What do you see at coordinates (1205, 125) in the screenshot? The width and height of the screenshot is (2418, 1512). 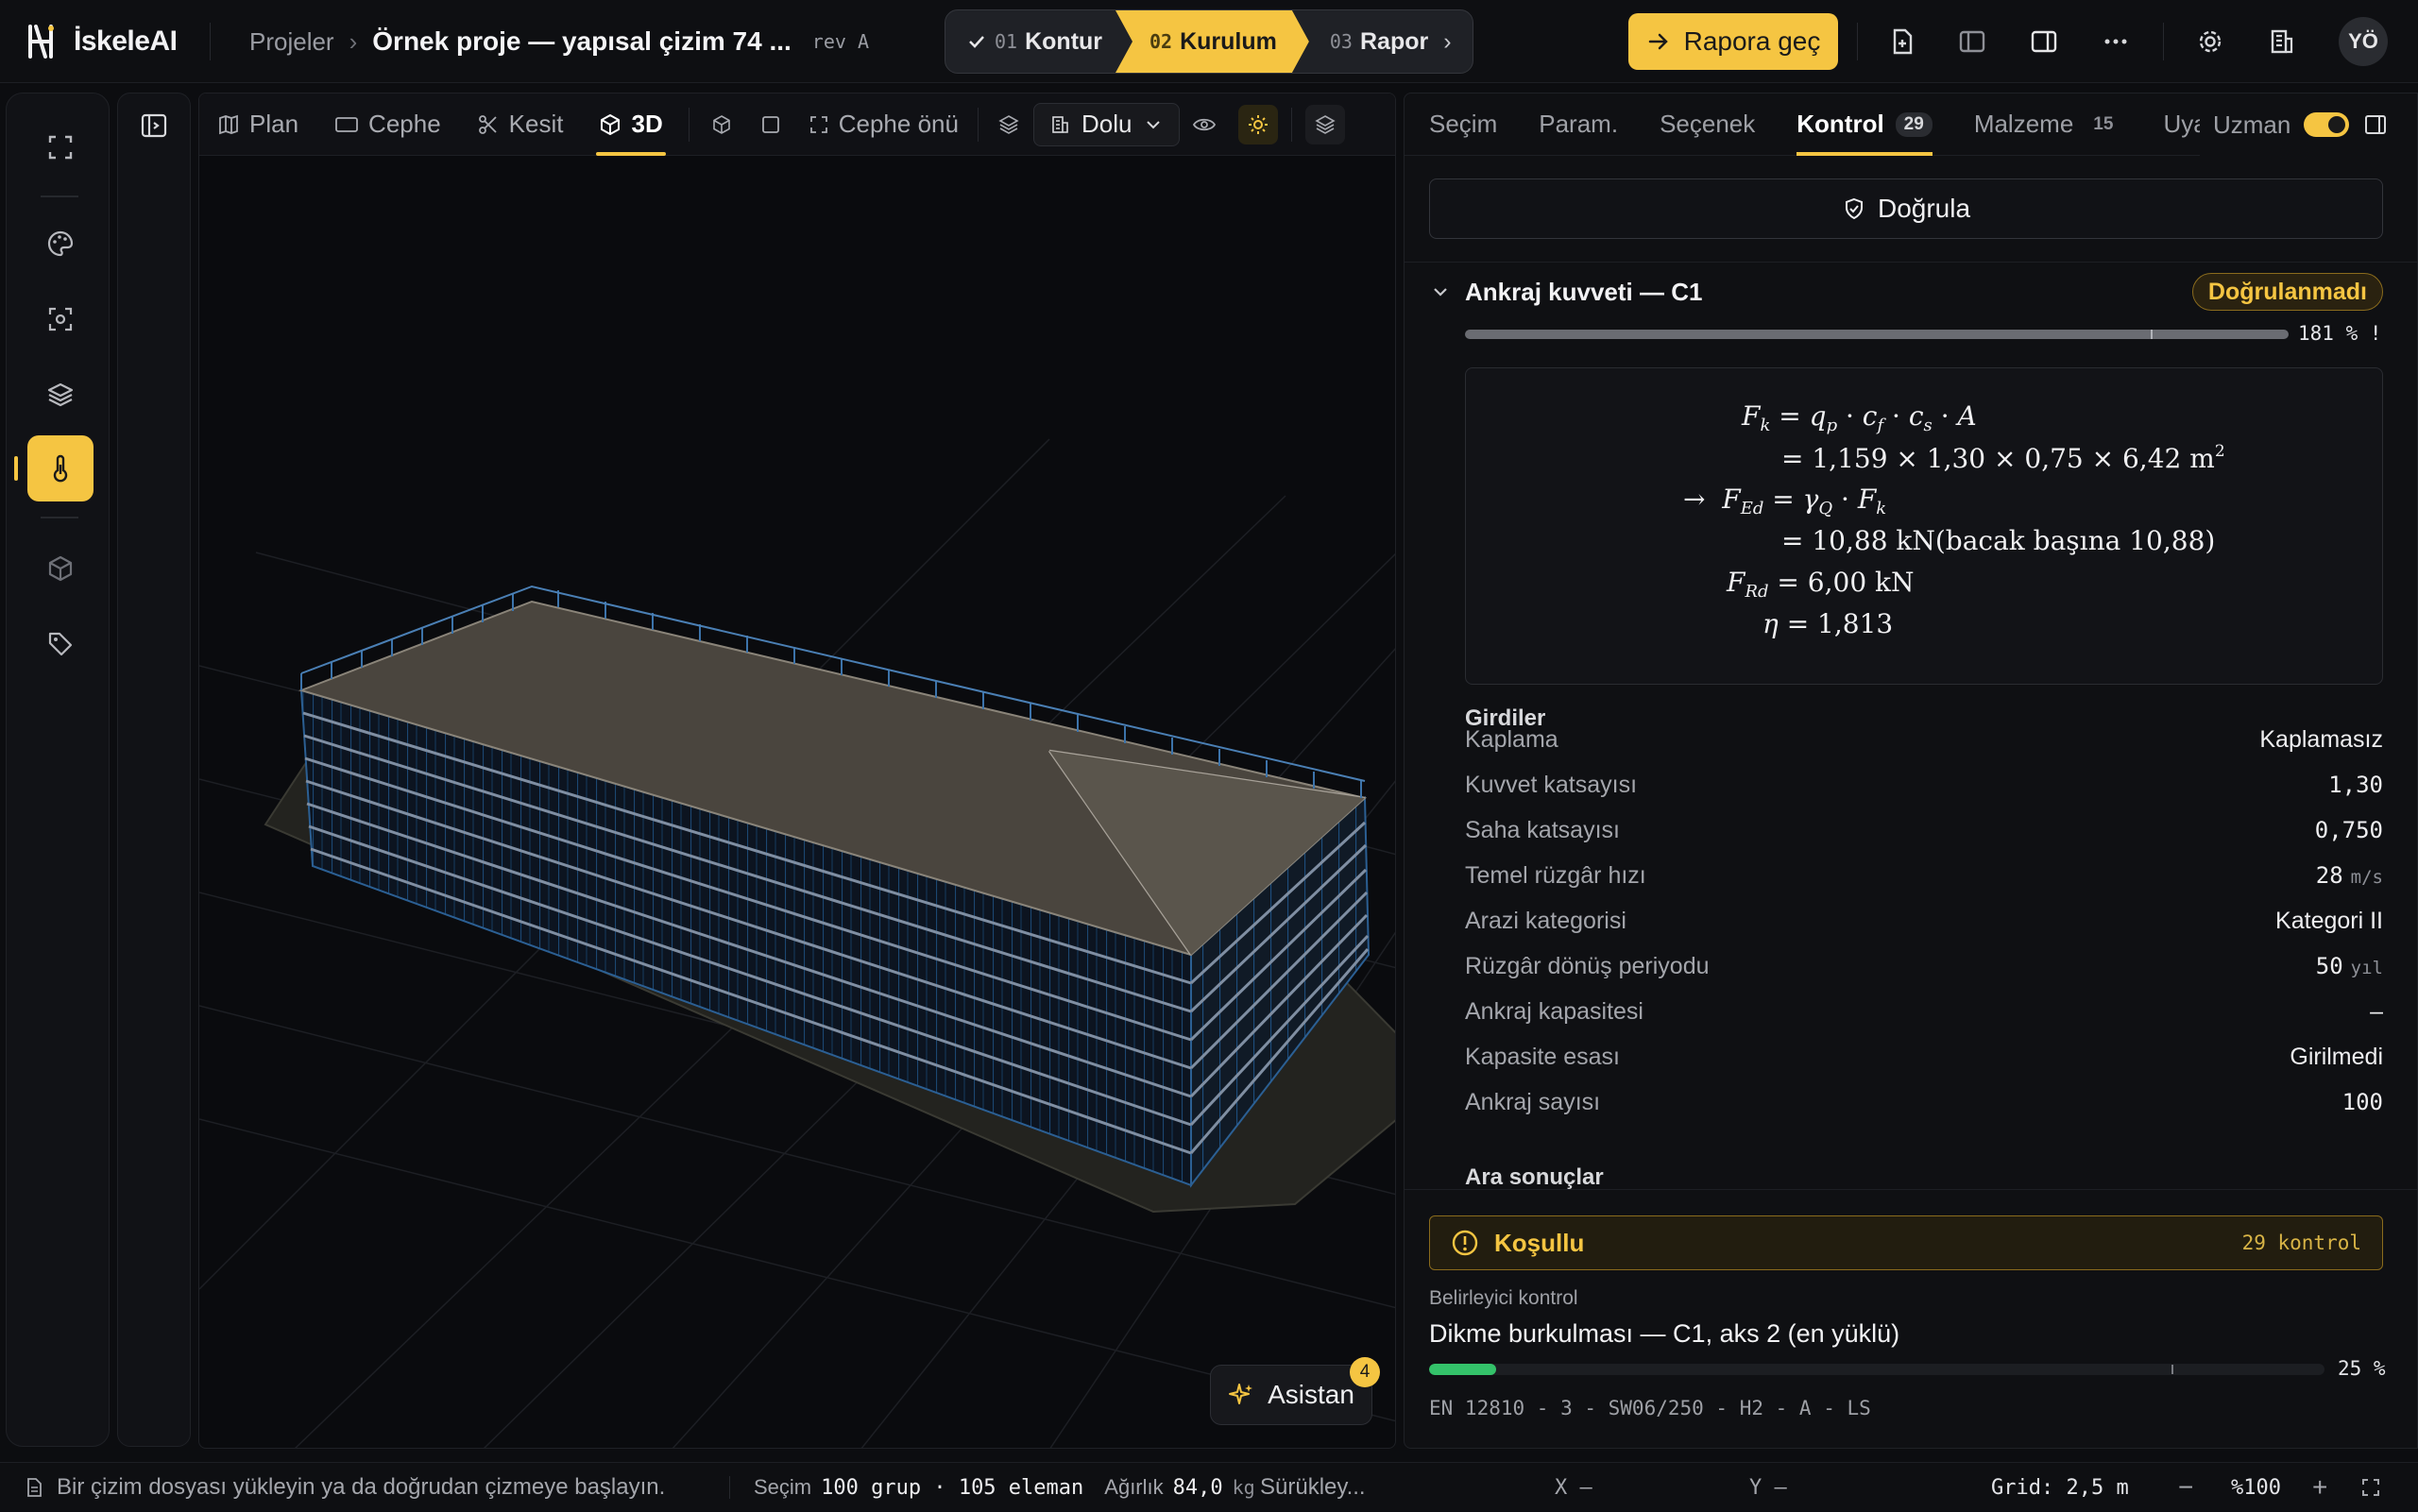 I see `eye-icon` at bounding box center [1205, 125].